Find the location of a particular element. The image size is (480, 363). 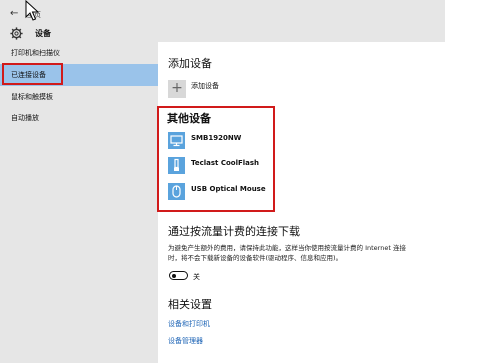

other-devices-heading: 其他设备 is located at coordinates (189, 118).